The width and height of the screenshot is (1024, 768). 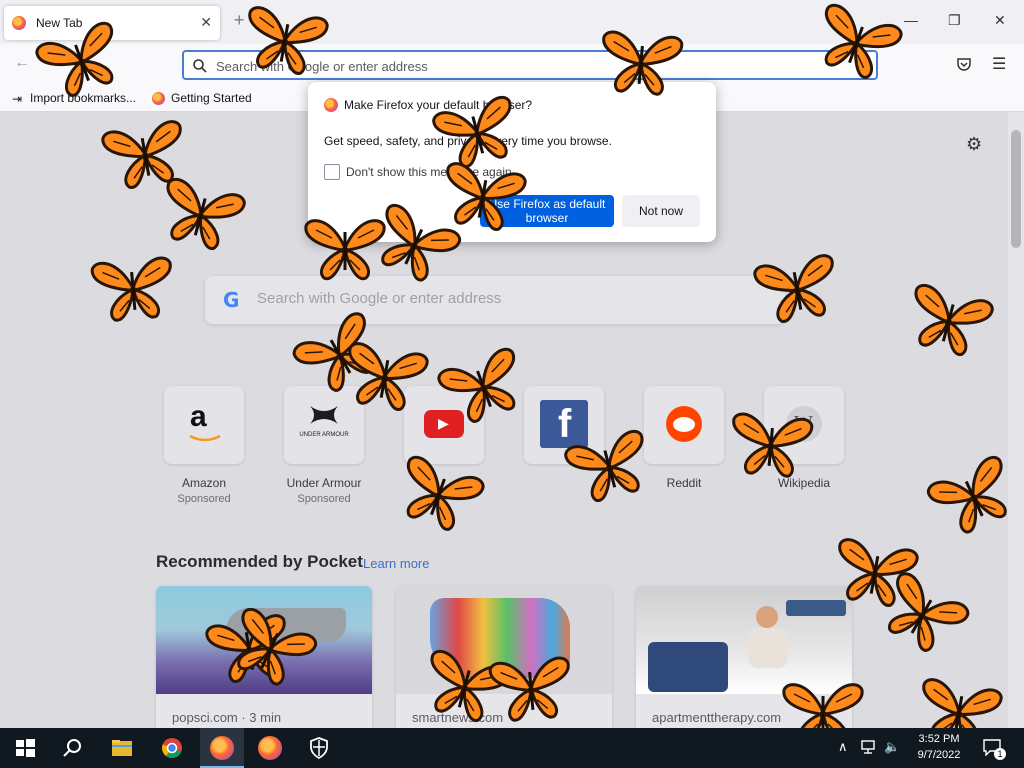 I want to click on dont-show-checkbox, so click(x=332, y=172).